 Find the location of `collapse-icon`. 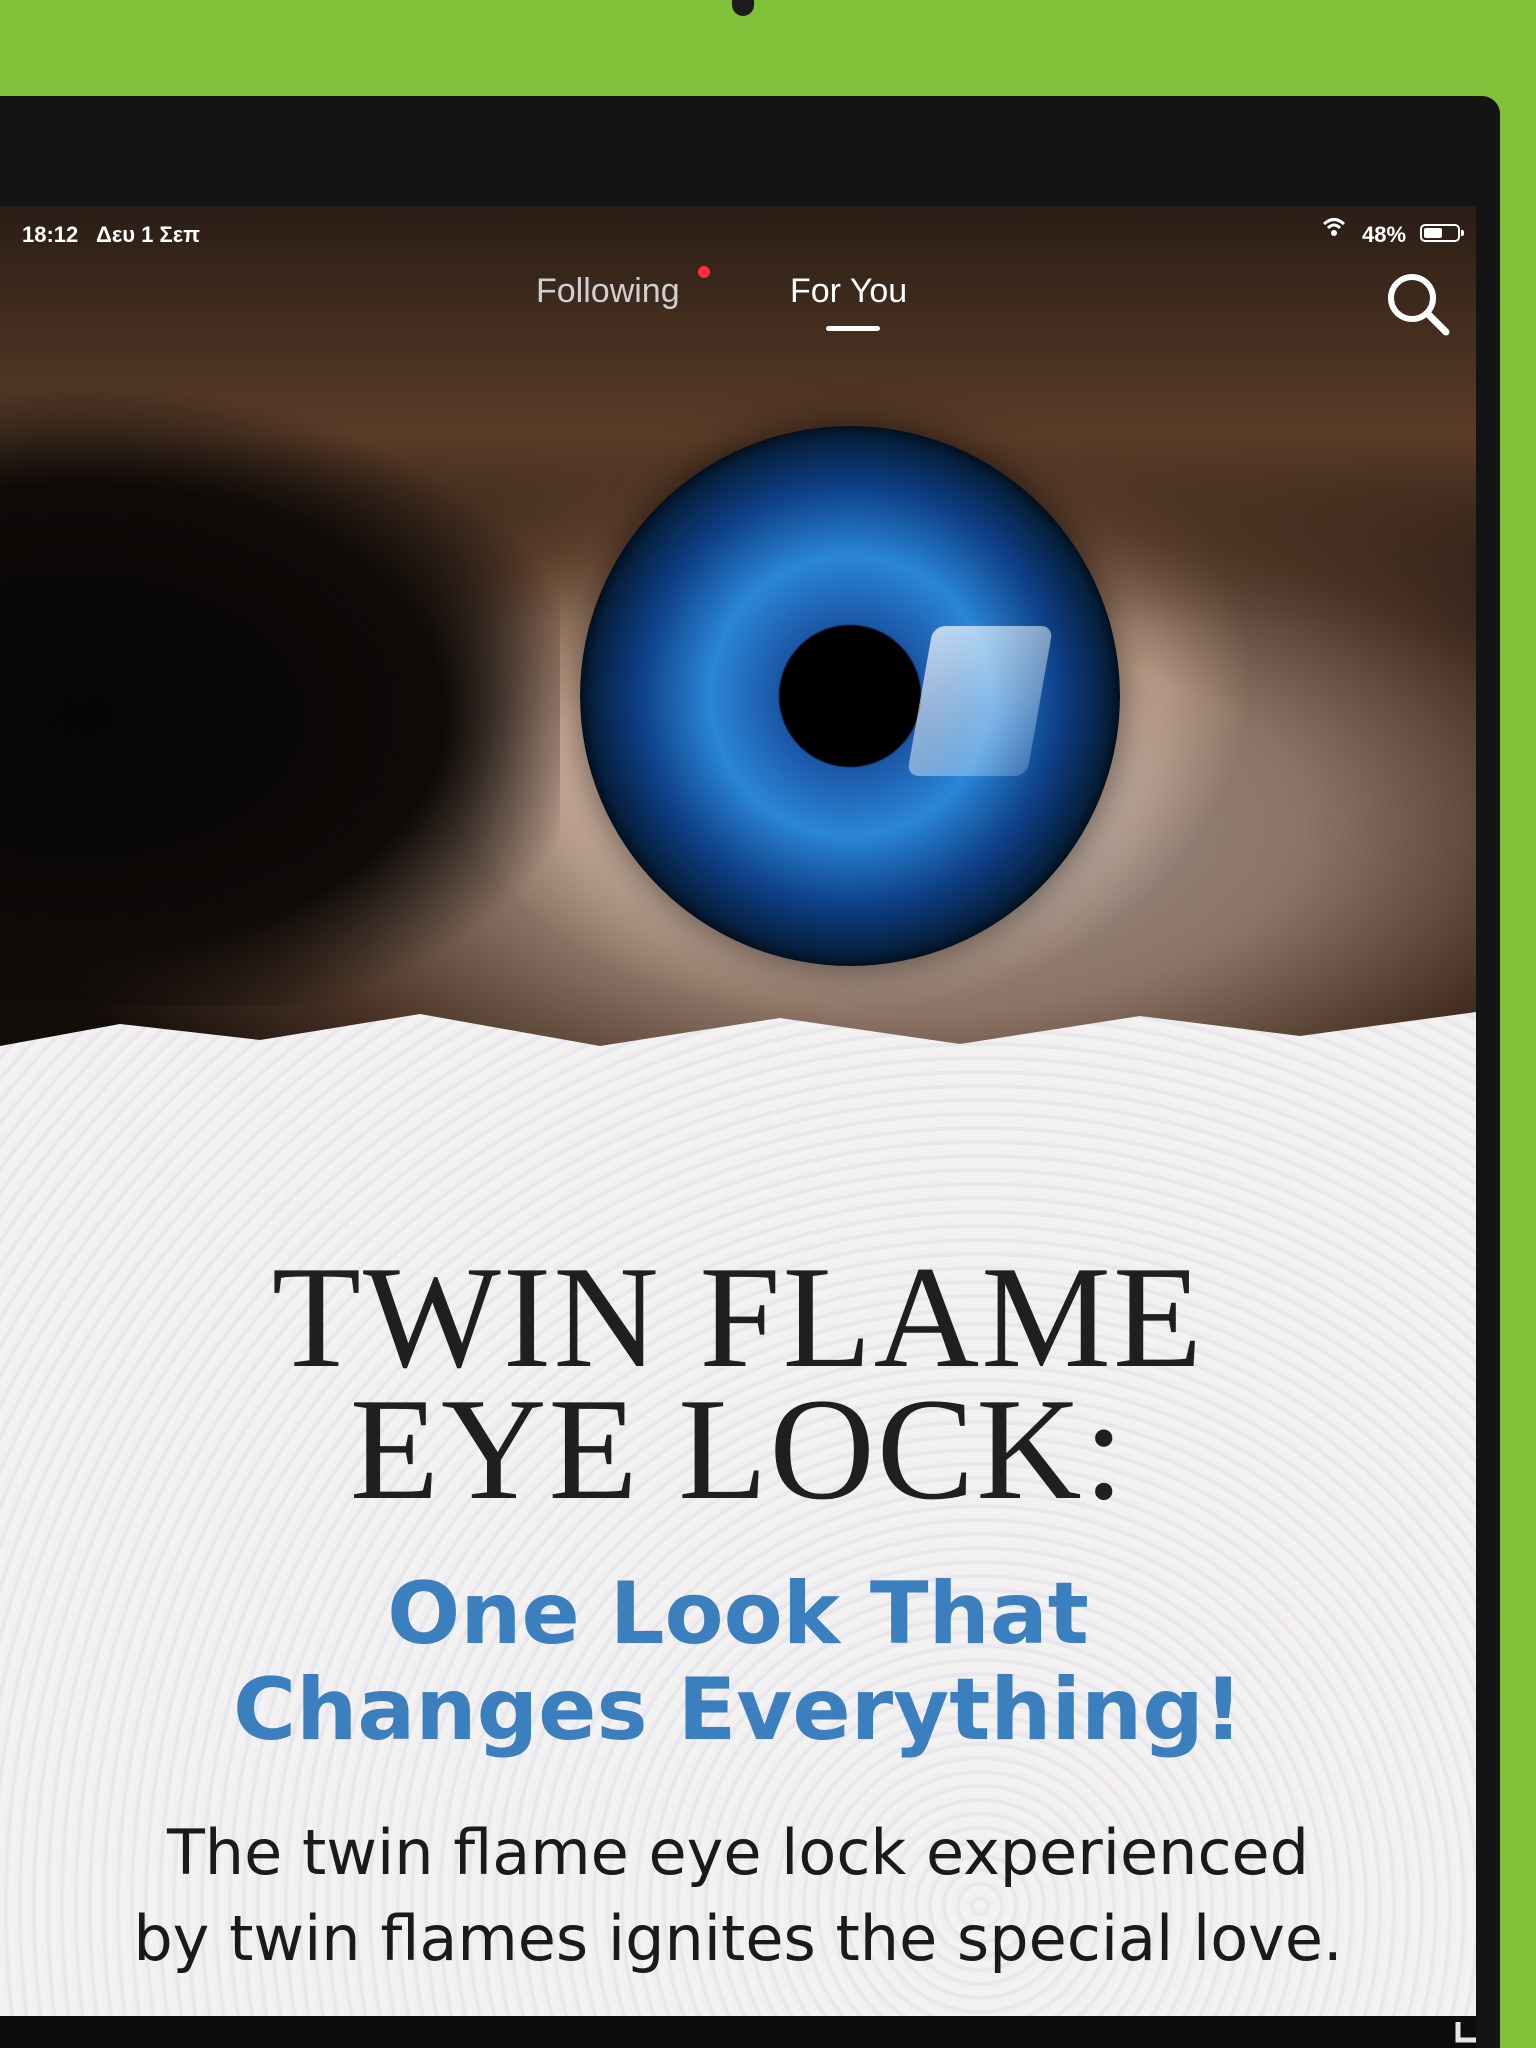

collapse-icon is located at coordinates (1465, 2032).